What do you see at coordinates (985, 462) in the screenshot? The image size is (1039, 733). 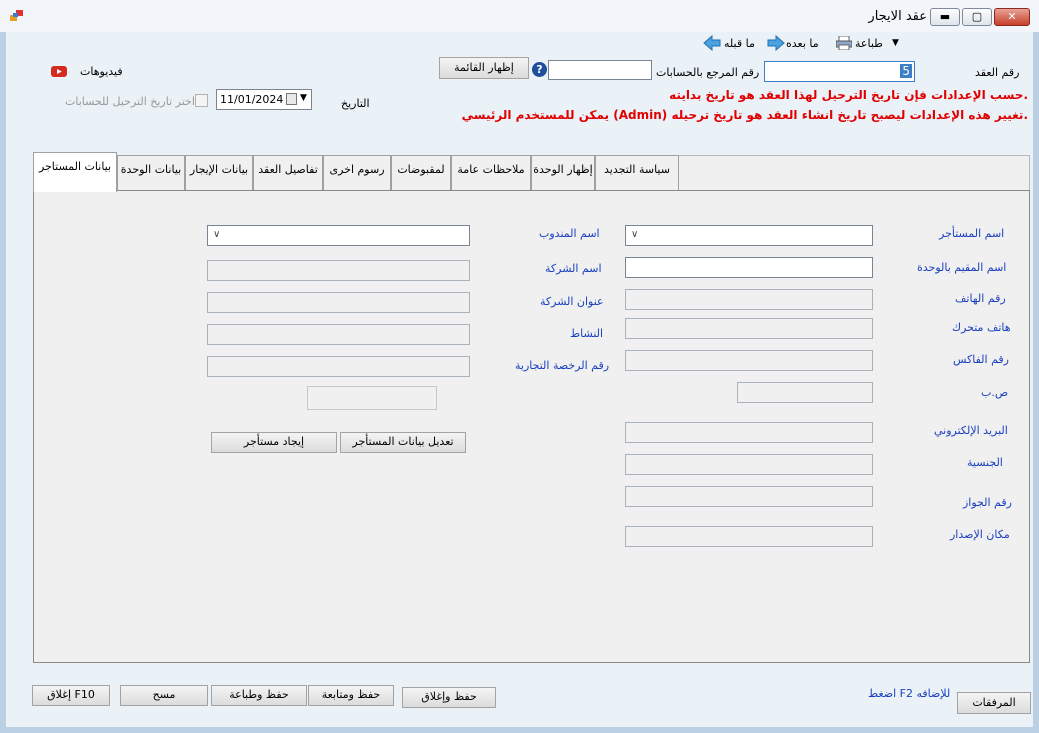 I see `nationality-label: الجنسية` at bounding box center [985, 462].